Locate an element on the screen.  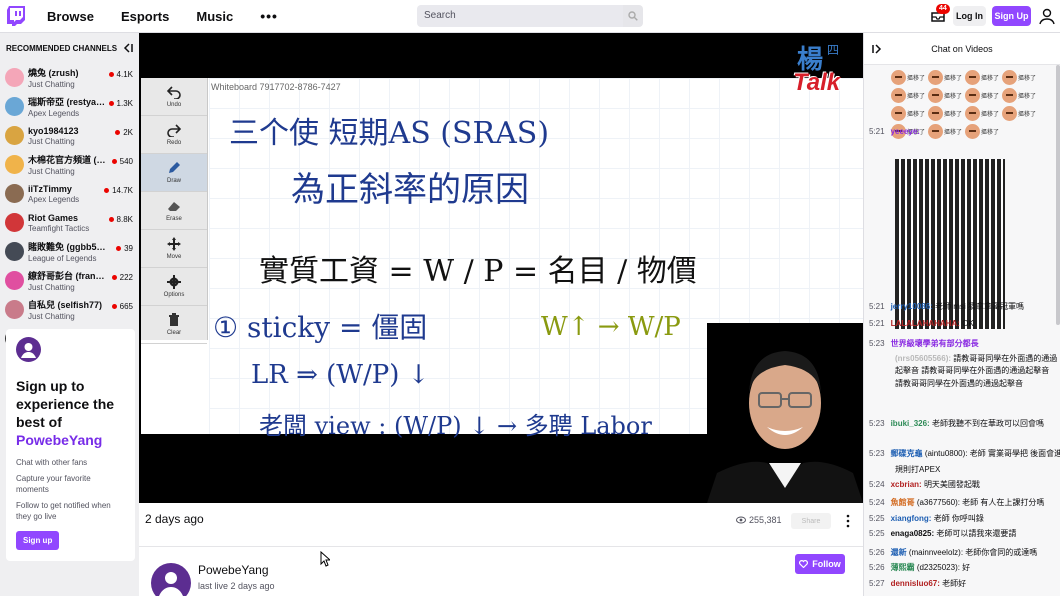
promo-signup-button: Sign up is located at coordinates (38, 540).